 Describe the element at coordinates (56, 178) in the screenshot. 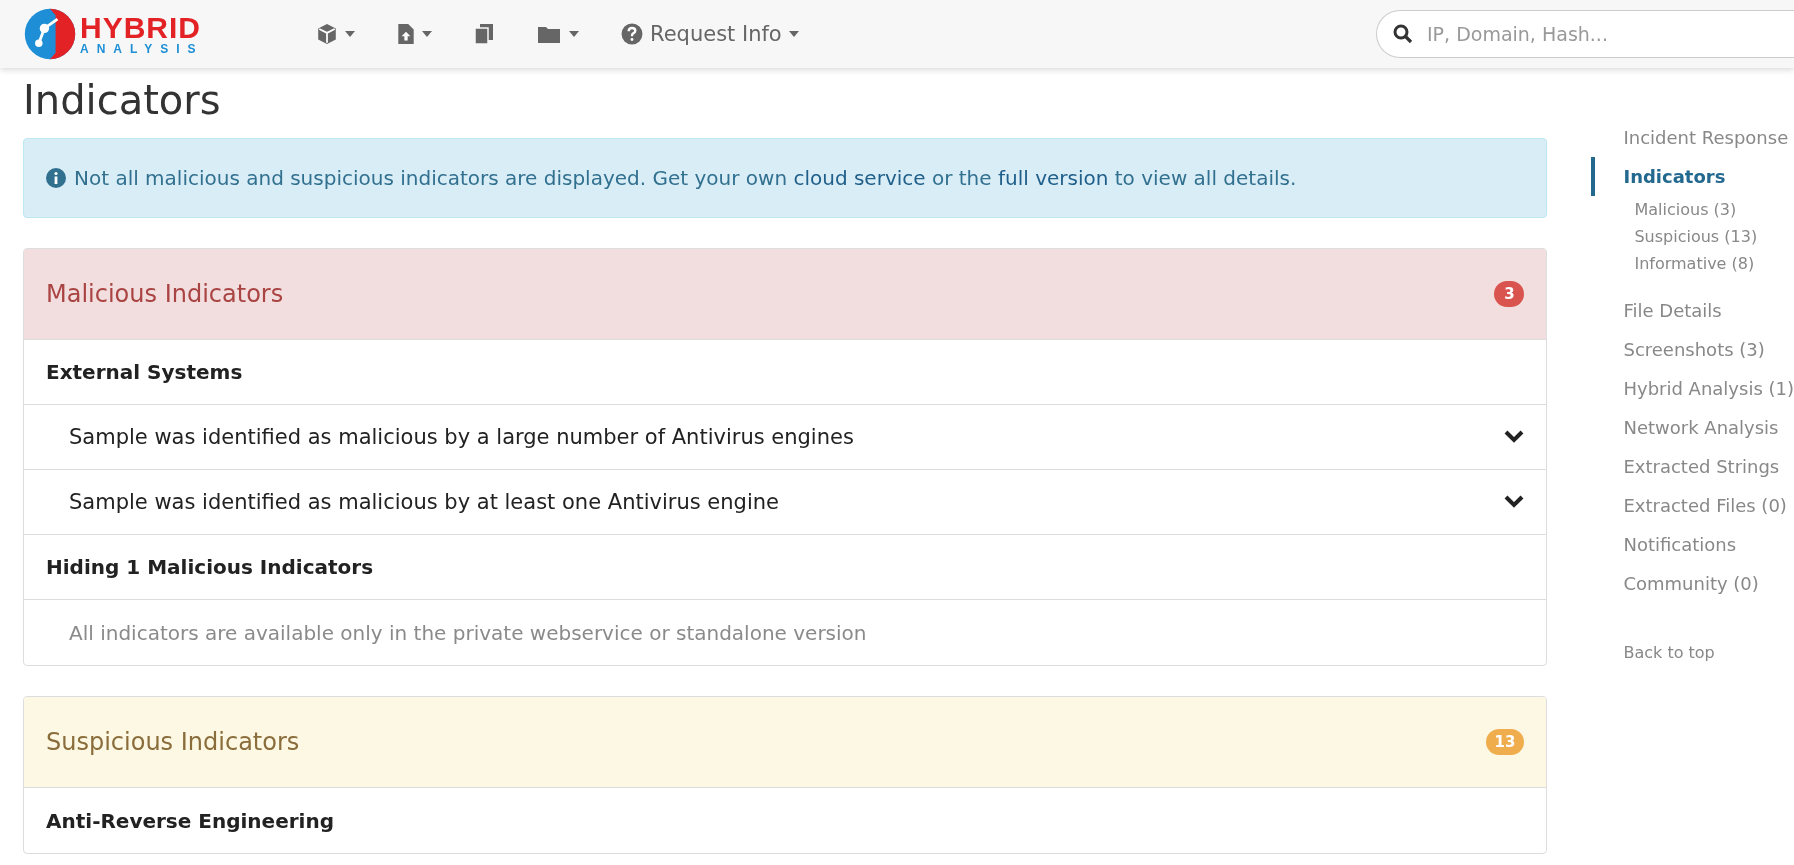

I see `info-icon` at that location.